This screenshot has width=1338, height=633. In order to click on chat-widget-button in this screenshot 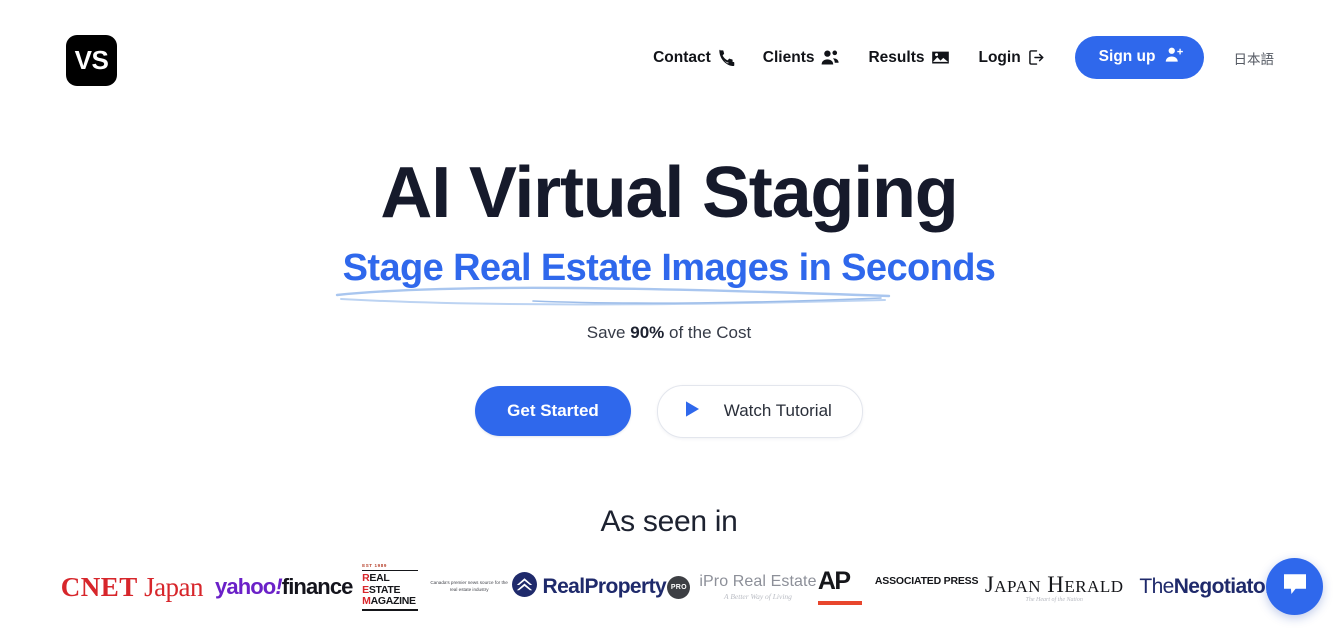, I will do `click(1294, 586)`.